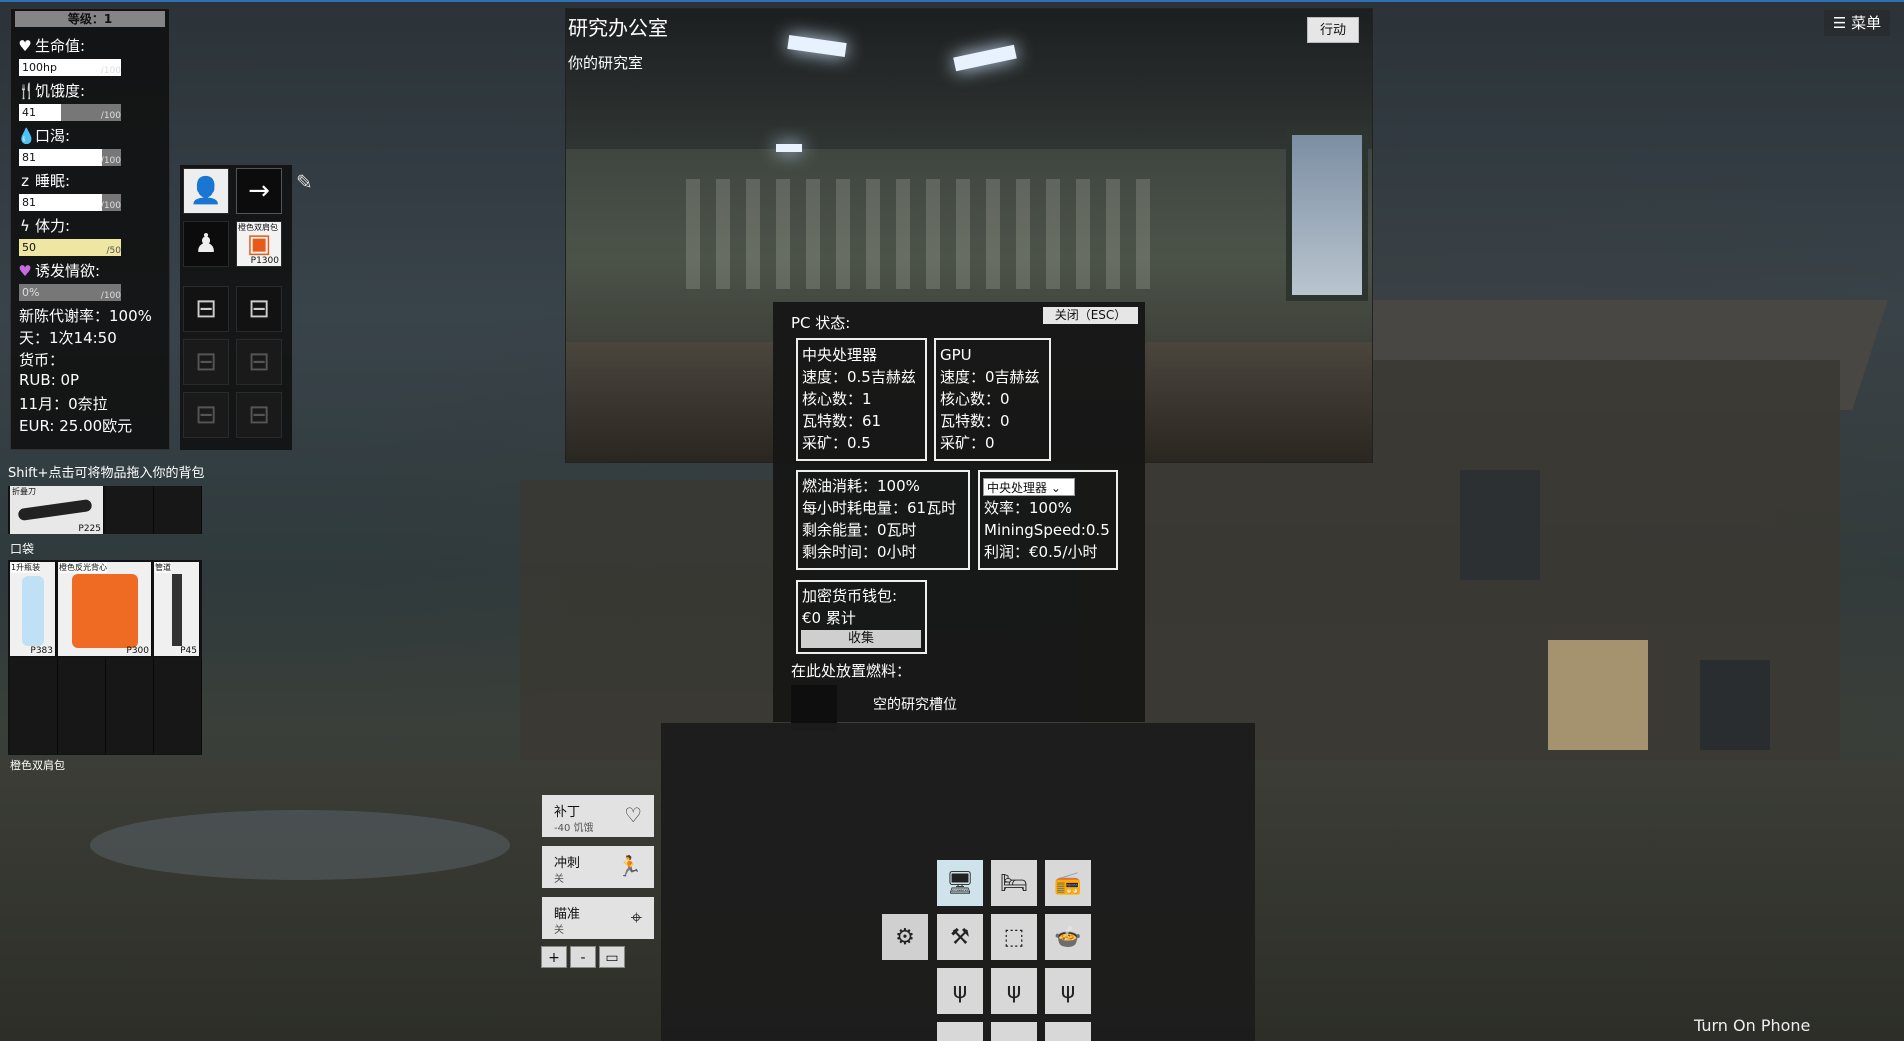 Image resolution: width=1904 pixels, height=1041 pixels. I want to click on level-indicator: 等级：1, so click(90, 19).